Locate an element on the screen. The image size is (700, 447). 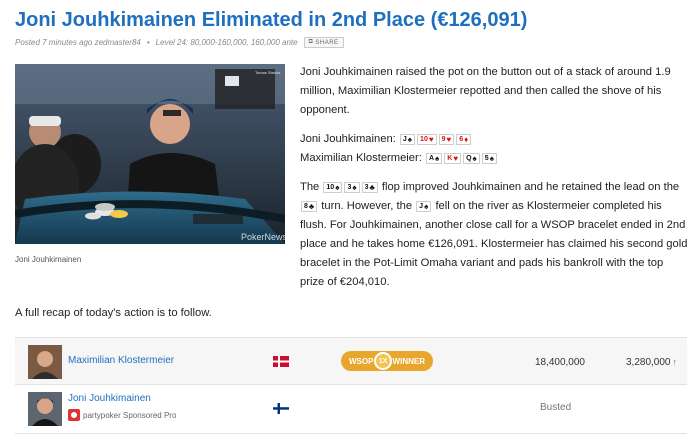
arrow-up-icon: ↑ is located at coordinates (675, 362).